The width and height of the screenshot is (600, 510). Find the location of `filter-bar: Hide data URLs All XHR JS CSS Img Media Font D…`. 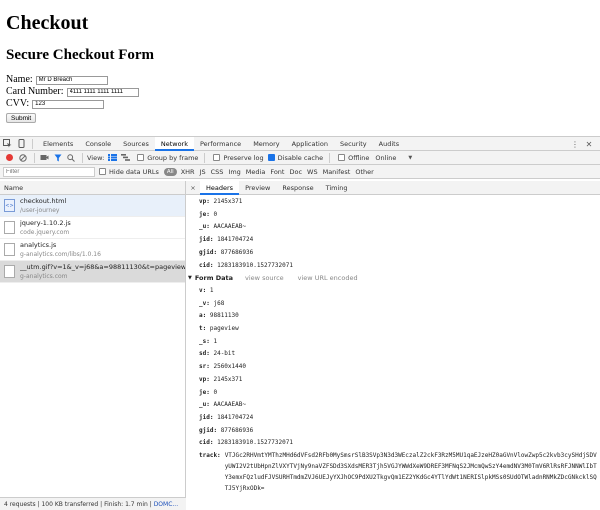

filter-bar: Hide data URLs All XHR JS CSS Img Media Font D… is located at coordinates (300, 172).